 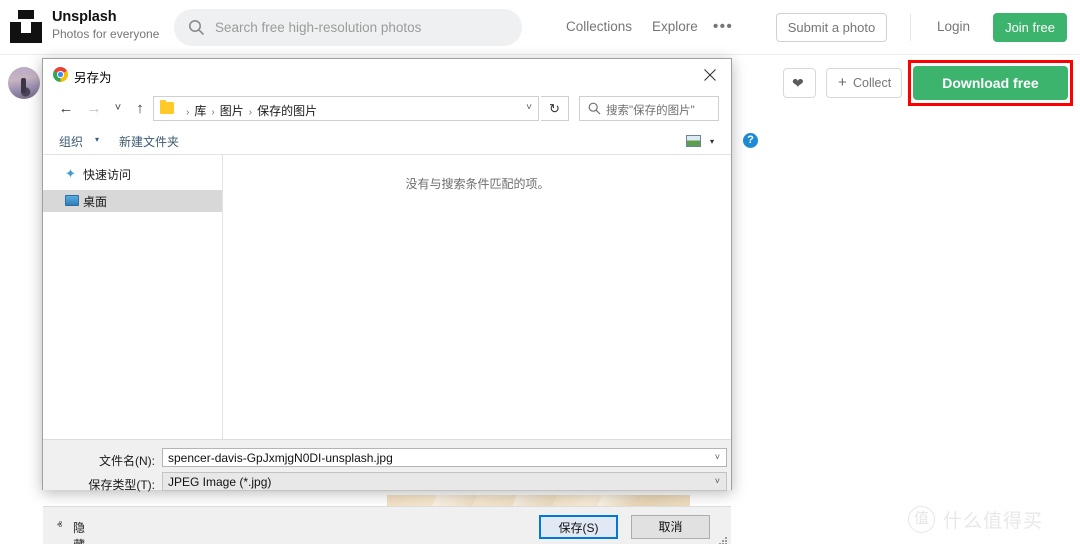 I want to click on logo-top-block, so click(x=26, y=14).